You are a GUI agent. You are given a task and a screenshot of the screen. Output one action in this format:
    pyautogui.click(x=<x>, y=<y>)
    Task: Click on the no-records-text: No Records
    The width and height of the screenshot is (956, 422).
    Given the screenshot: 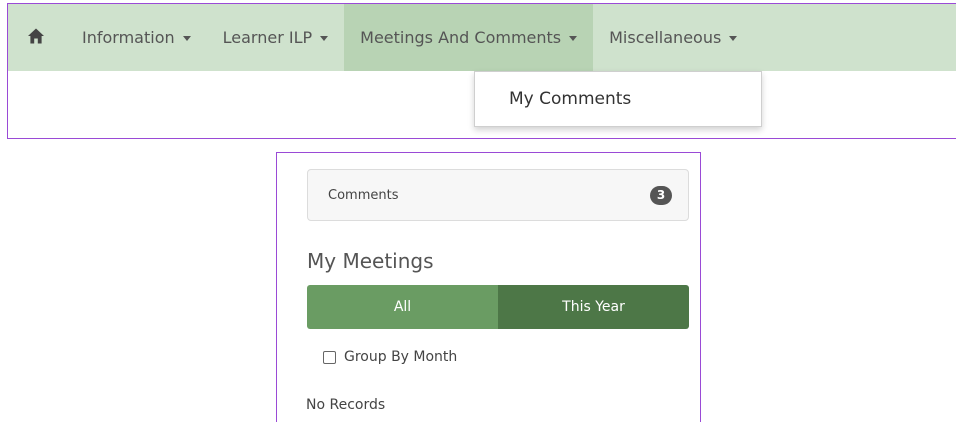 What is the action you would take?
    pyautogui.click(x=346, y=405)
    